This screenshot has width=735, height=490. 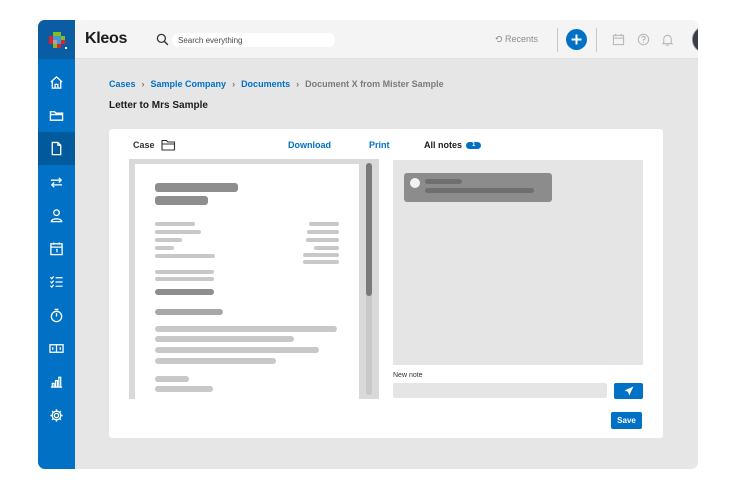 I want to click on bar-chart-icon, so click(x=56, y=382).